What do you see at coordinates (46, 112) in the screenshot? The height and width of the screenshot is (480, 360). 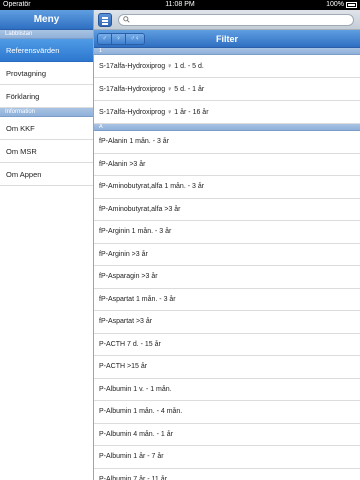 I see `sidebar-section-header: Information` at bounding box center [46, 112].